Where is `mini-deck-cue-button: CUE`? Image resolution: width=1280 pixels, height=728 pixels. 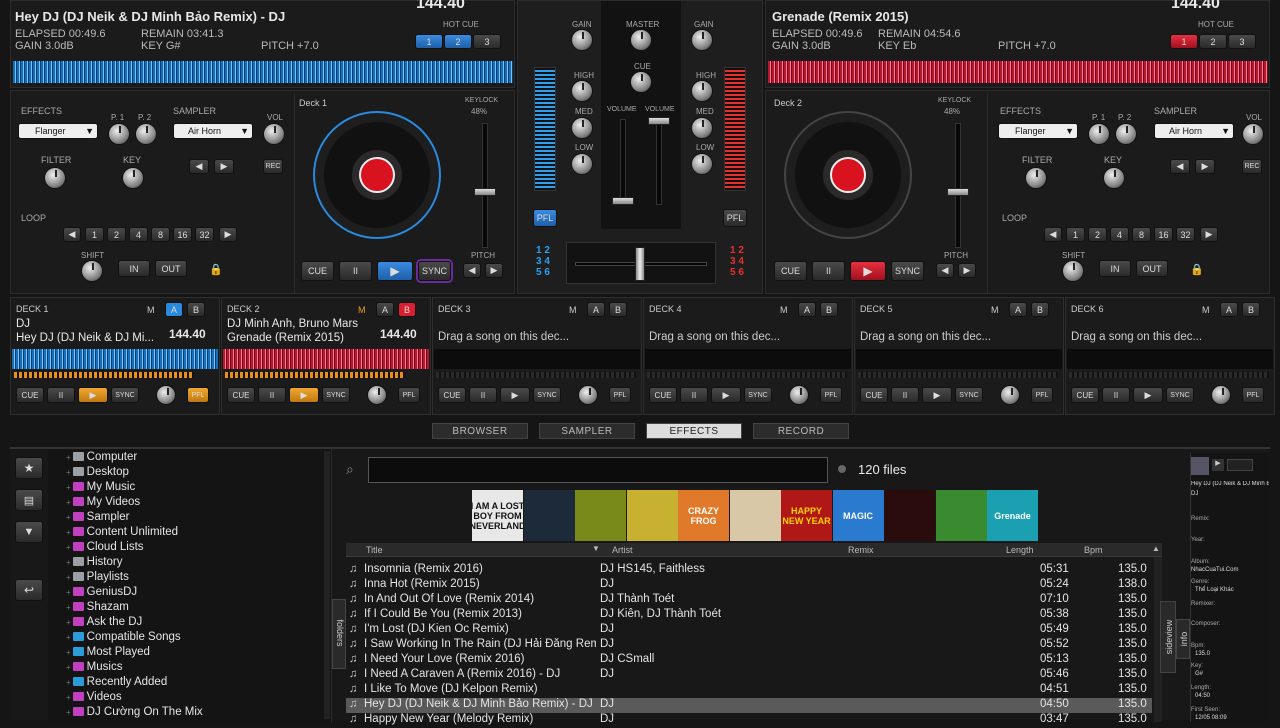 mini-deck-cue-button: CUE is located at coordinates (30, 395).